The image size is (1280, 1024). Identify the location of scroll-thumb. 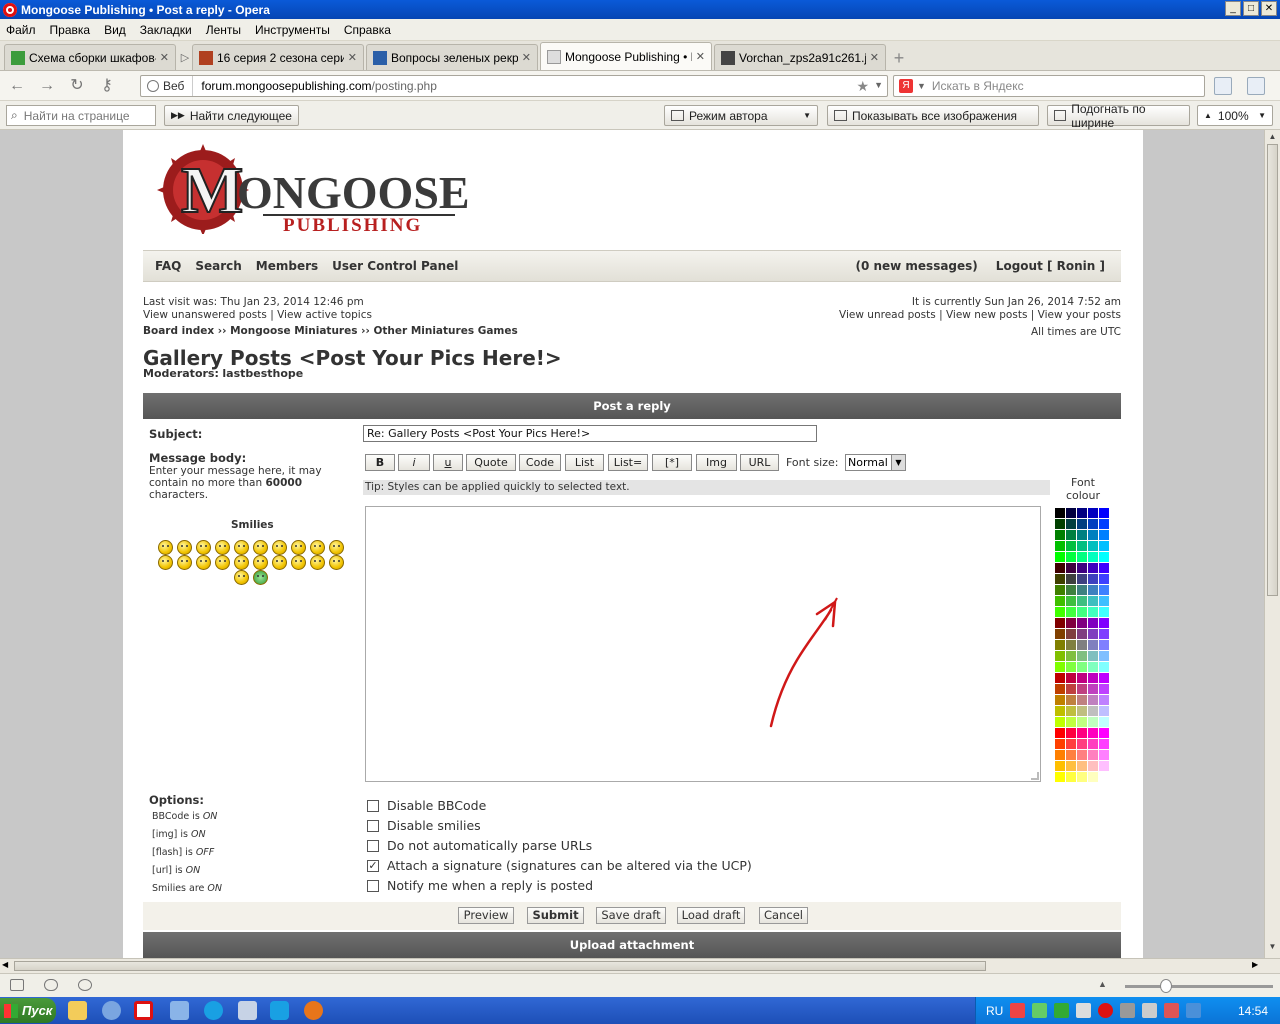
(1272, 370).